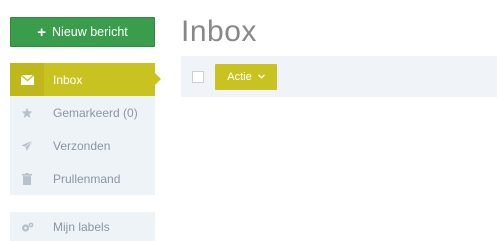  Describe the element at coordinates (27, 79) in the screenshot. I see `envelope-icon` at that location.